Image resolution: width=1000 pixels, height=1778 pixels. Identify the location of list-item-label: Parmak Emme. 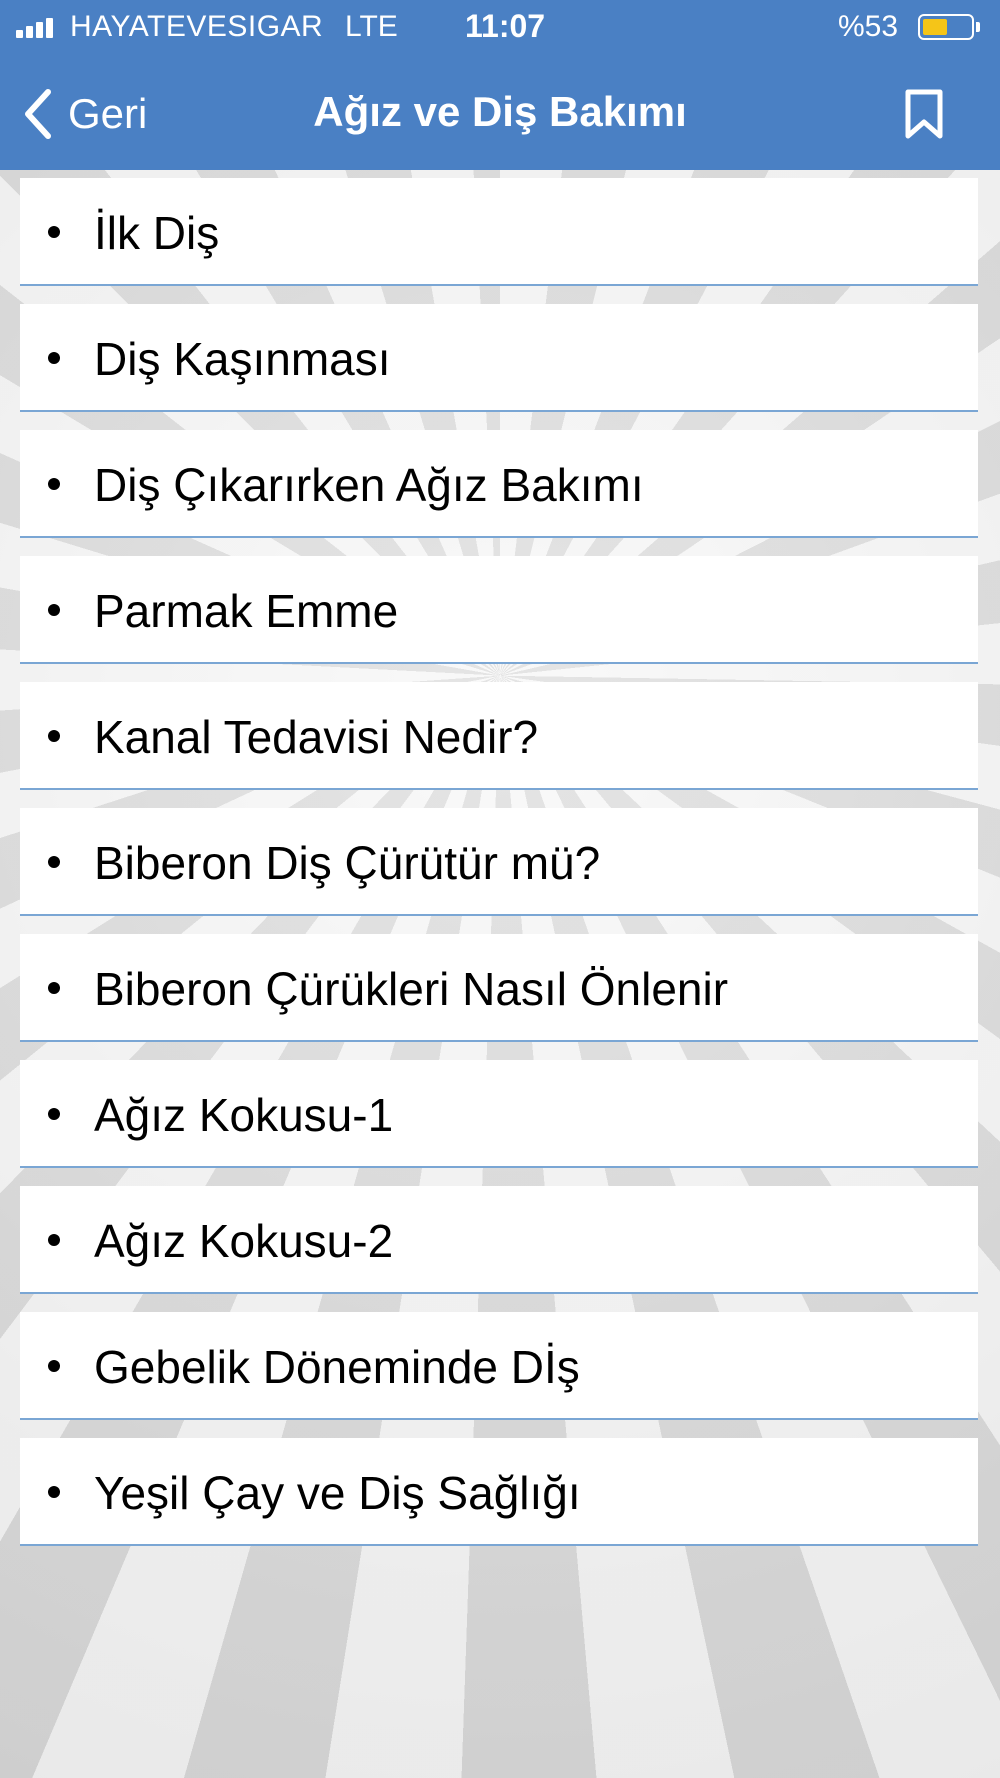
(246, 611).